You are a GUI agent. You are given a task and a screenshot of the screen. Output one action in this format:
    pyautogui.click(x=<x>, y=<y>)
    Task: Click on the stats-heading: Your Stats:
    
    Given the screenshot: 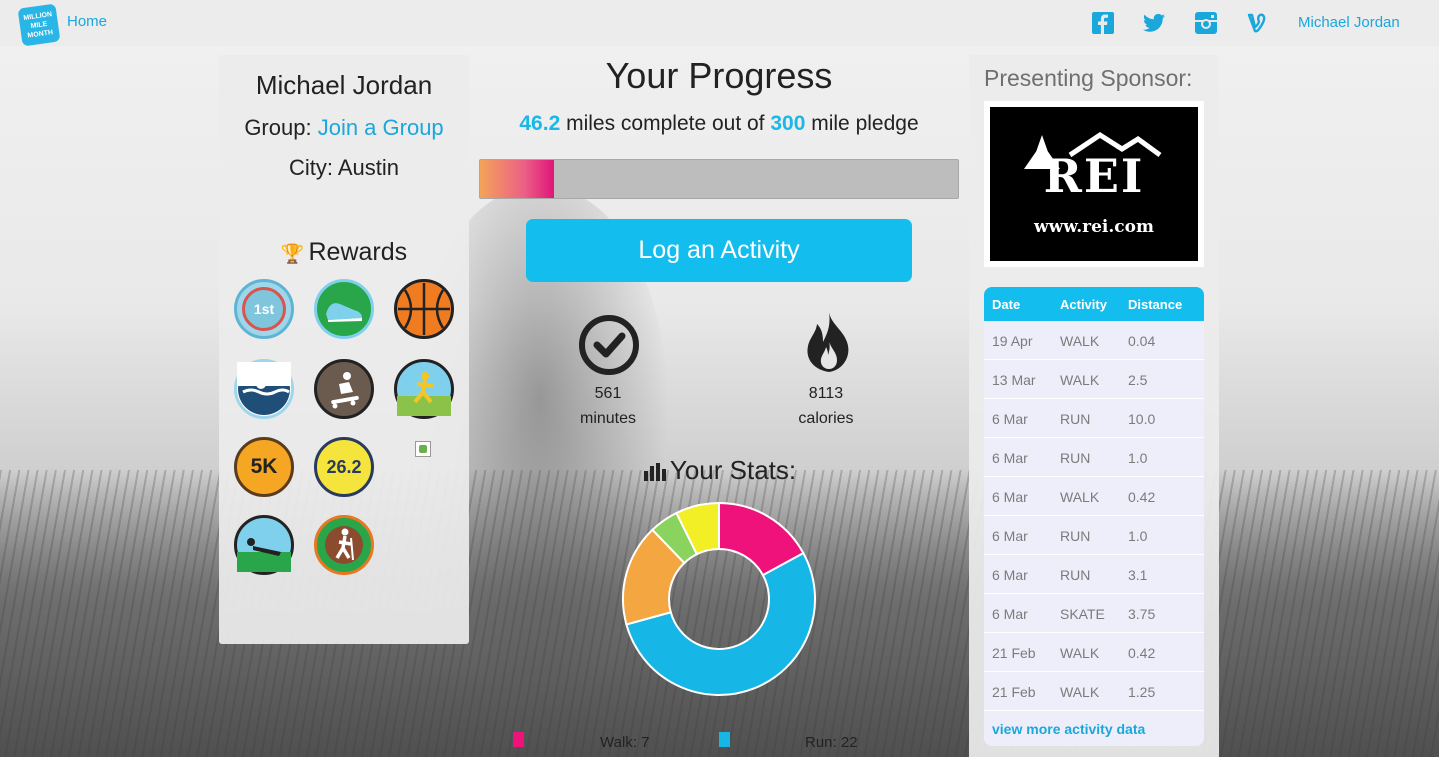 What is the action you would take?
    pyautogui.click(x=720, y=471)
    